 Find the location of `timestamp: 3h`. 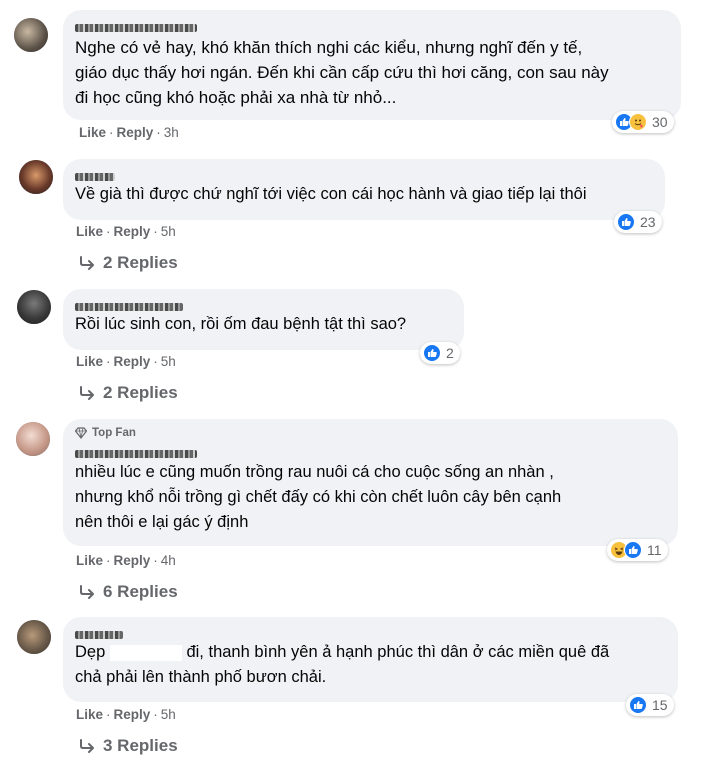

timestamp: 3h is located at coordinates (171, 132).